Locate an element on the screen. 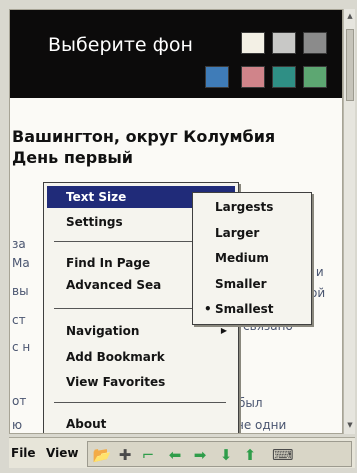  down-arrow-icon: ⬇ is located at coordinates (226, 455).